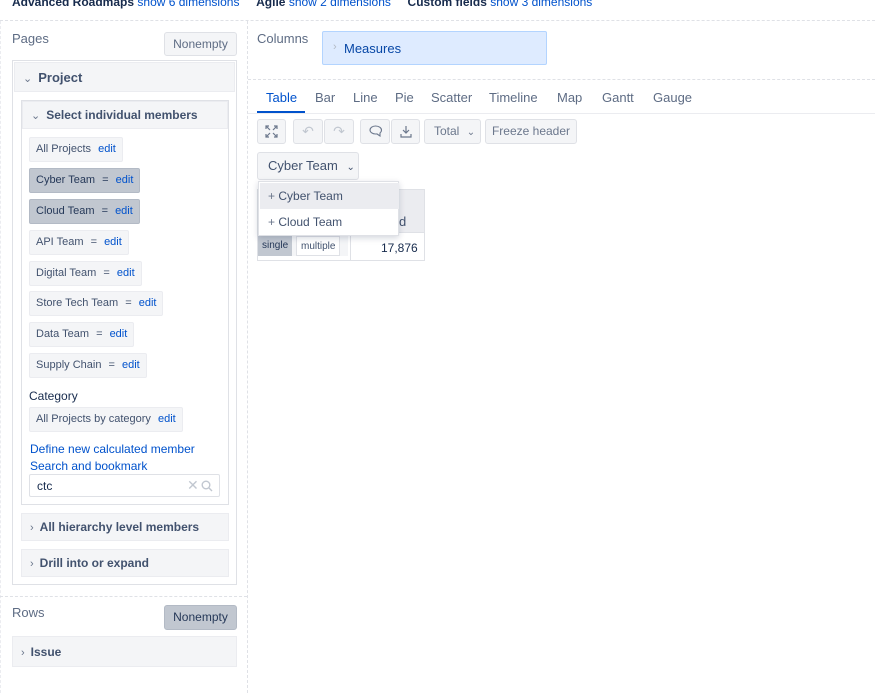 This screenshot has width=875, height=693. I want to click on column-header: d, so click(403, 221).